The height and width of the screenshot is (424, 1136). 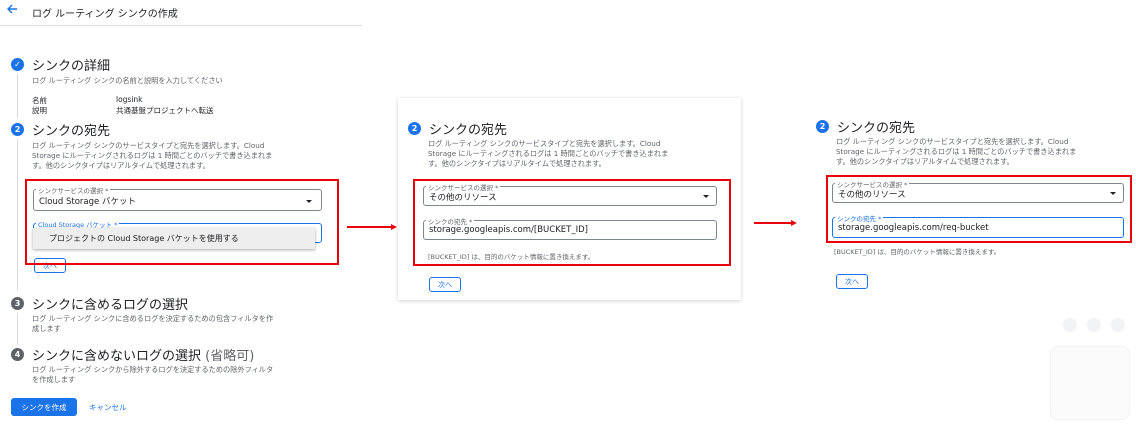 I want to click on panel3-description-line: す。他のシンクタイプはリアルタイムで処理されます。, so click(x=925, y=161).